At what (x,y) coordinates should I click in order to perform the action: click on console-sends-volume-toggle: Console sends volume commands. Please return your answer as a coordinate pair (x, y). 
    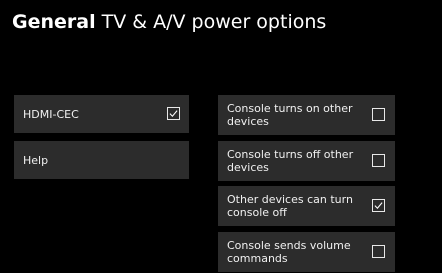
    Looking at the image, I should click on (306, 252).